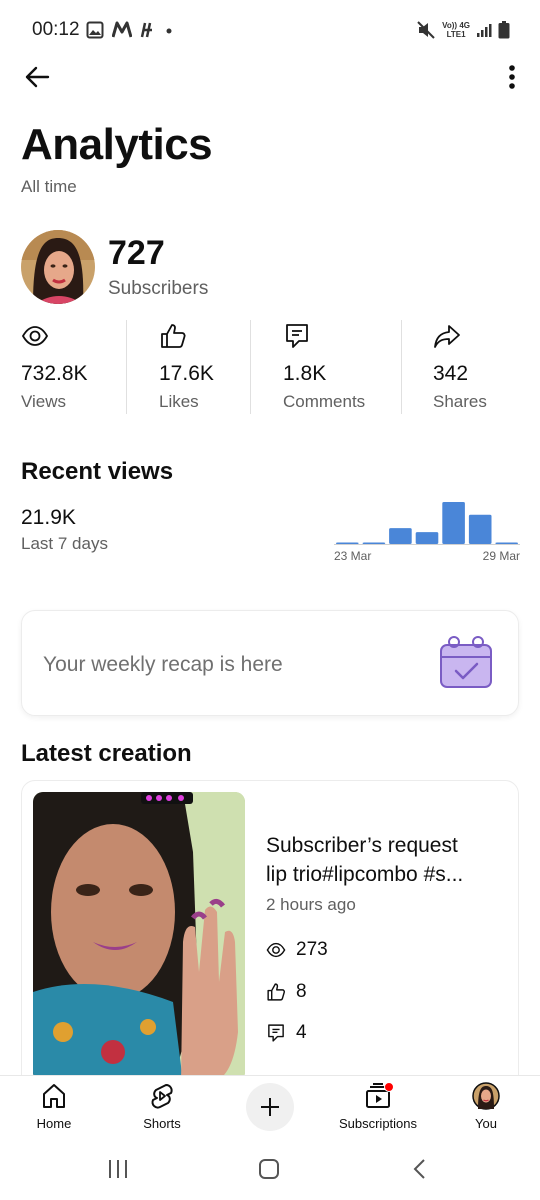 The width and height of the screenshot is (540, 1200). I want to click on recent-apps-icon, so click(118, 1169).